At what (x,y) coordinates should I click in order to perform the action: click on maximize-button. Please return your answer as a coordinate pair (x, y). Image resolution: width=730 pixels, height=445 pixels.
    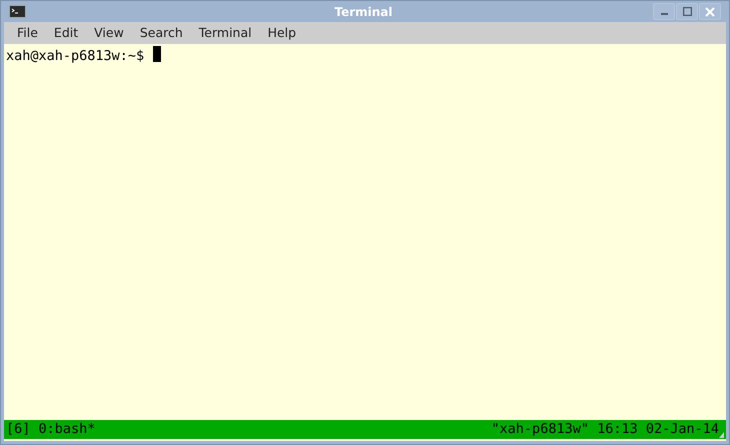
    Looking at the image, I should click on (687, 11).